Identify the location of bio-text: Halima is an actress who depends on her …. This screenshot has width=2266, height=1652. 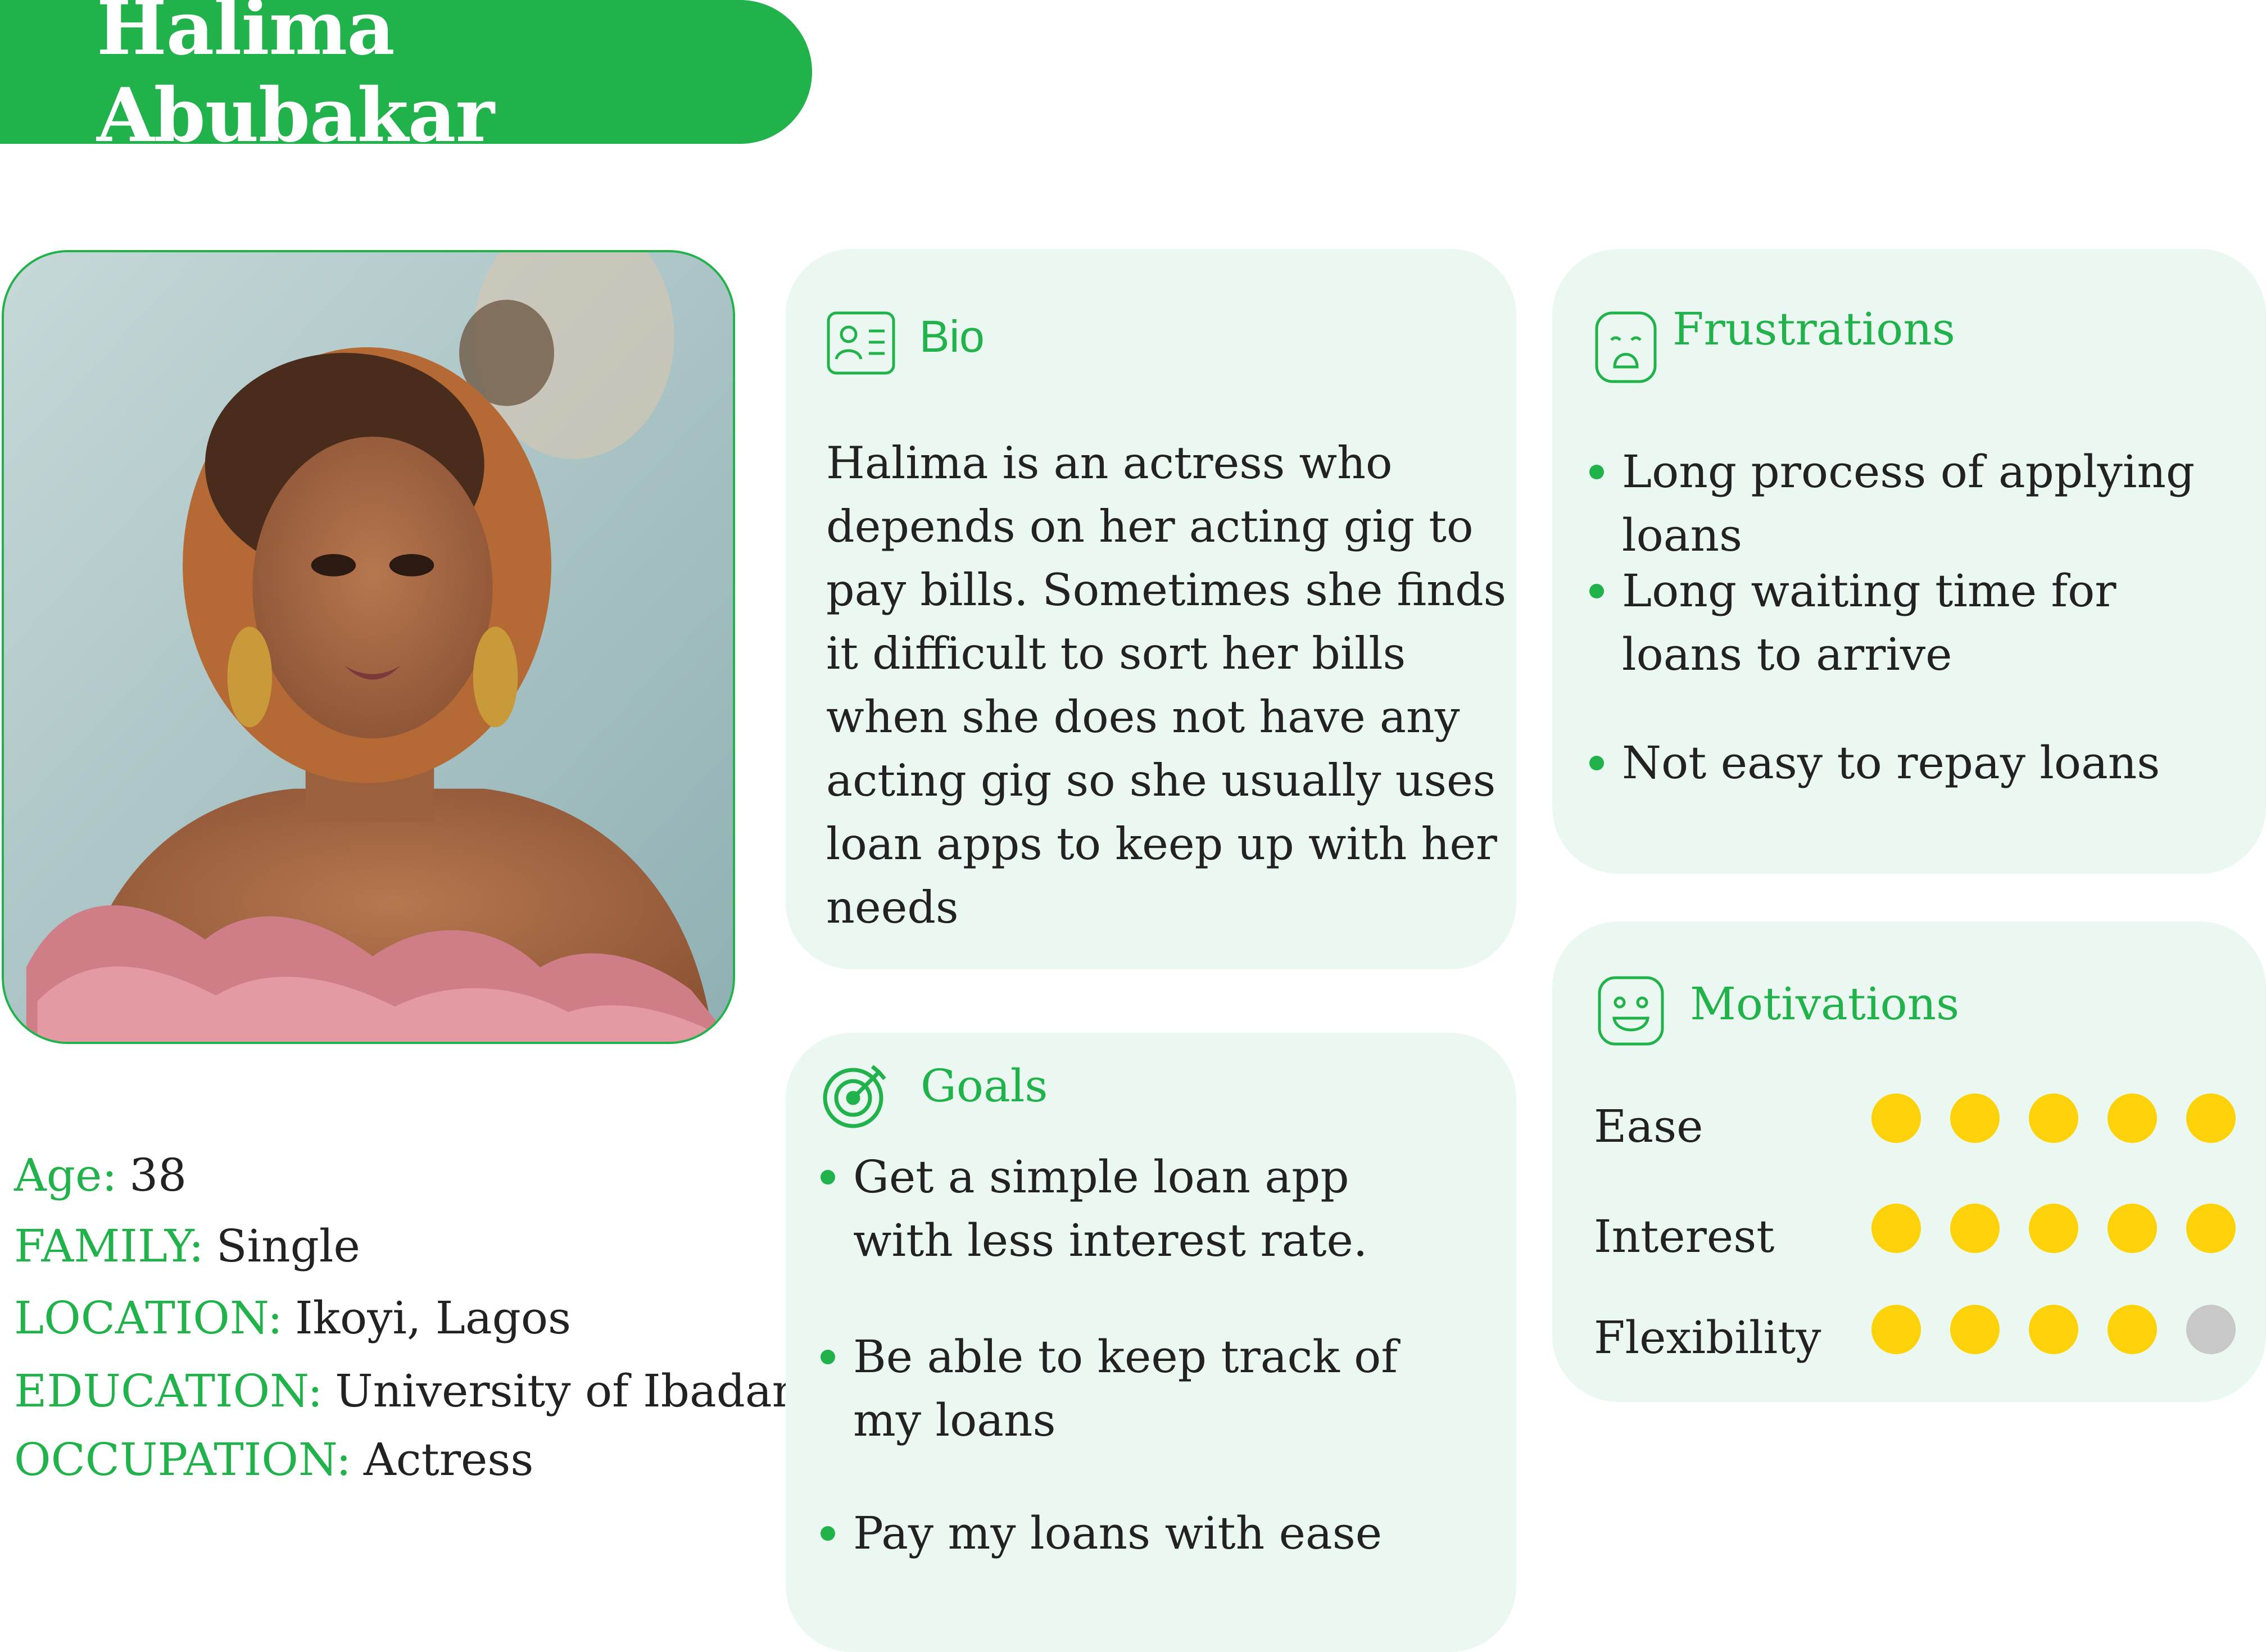
(1166, 685).